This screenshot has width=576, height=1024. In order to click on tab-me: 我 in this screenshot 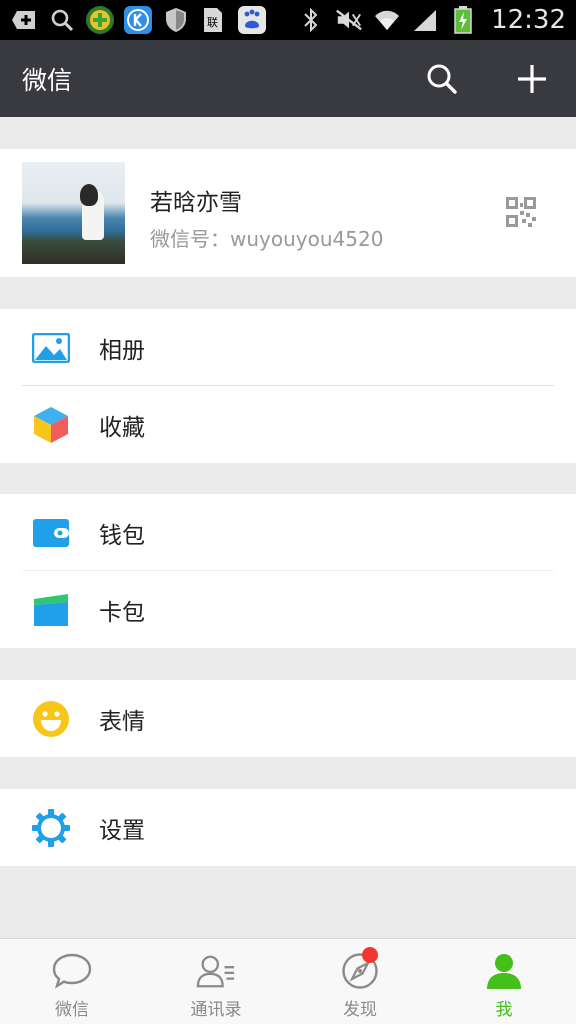, I will do `click(504, 981)`.